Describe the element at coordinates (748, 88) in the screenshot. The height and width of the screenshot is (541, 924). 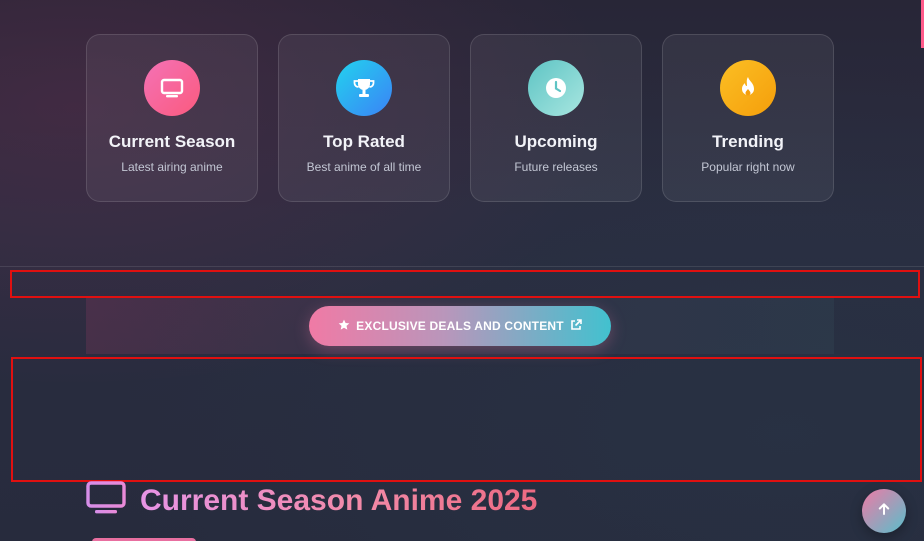
I see `fire-icon` at that location.